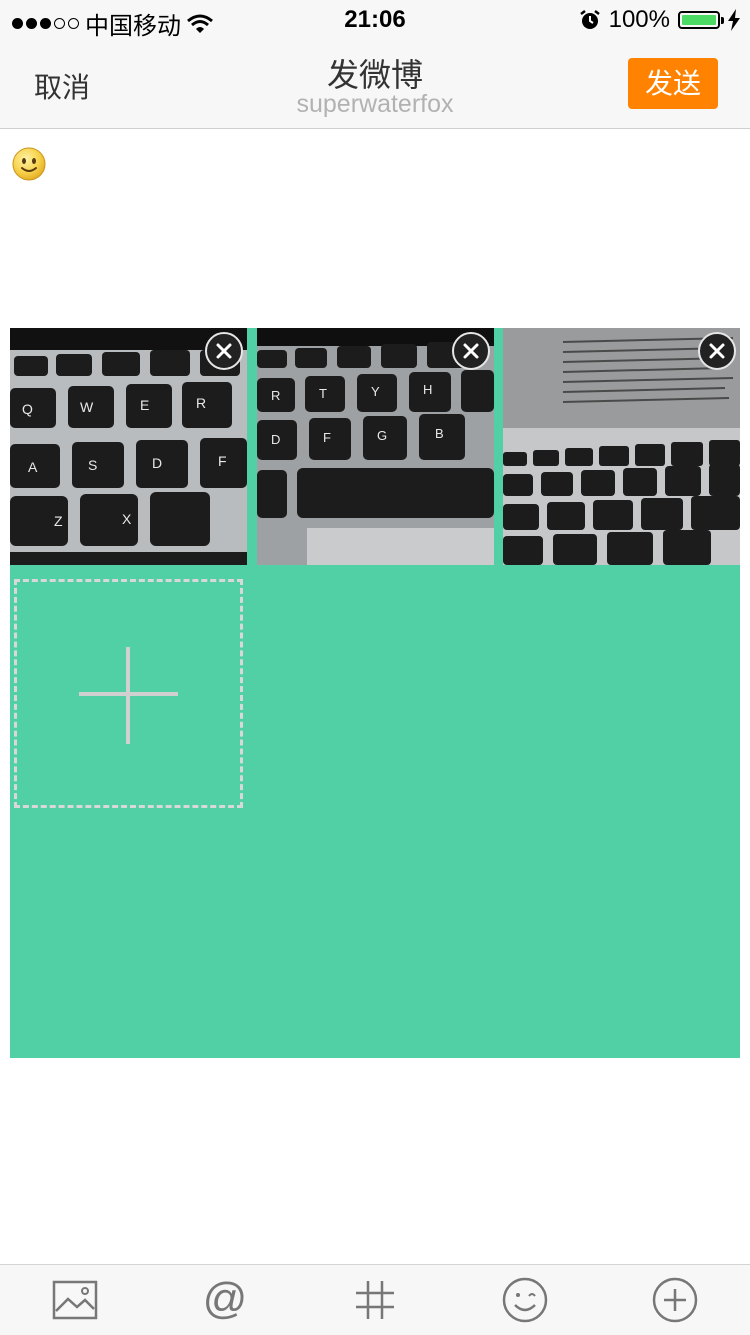 This screenshot has height=1335, width=750. Describe the element at coordinates (27, 409) in the screenshot. I see `svg-text: Q` at that location.